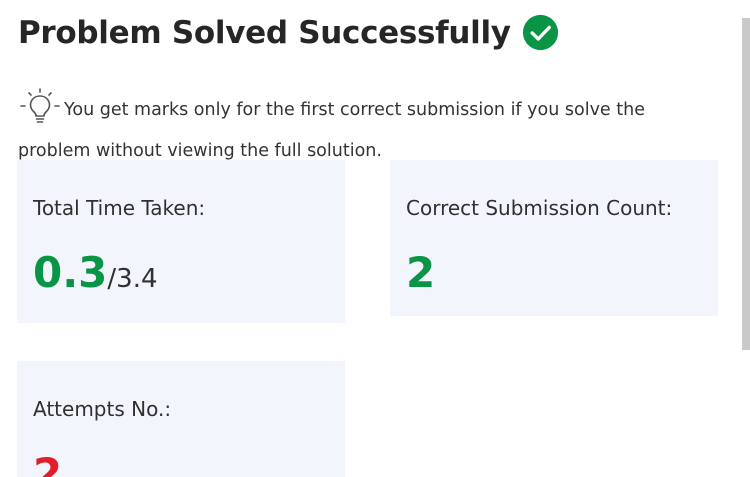 This screenshot has width=750, height=477. What do you see at coordinates (554, 238) in the screenshot?
I see `correct-submission-card: Correct Submission Count: 2` at bounding box center [554, 238].